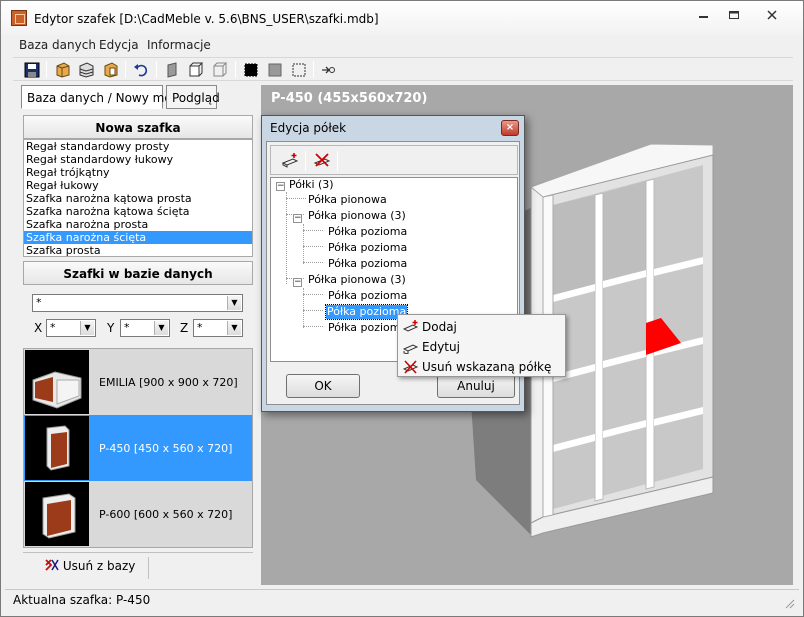  I want to click on context-item-edit: Edytuj, so click(481, 347).